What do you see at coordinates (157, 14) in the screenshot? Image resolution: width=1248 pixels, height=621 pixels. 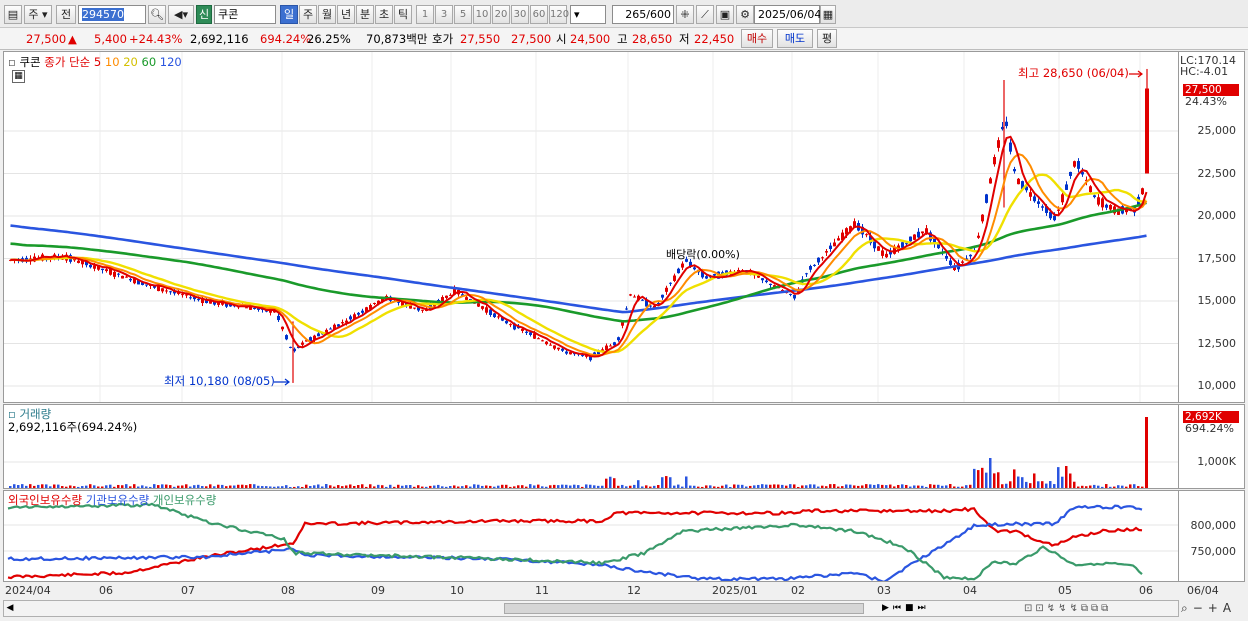 I see `search-icon: 🔍︎` at bounding box center [157, 14].